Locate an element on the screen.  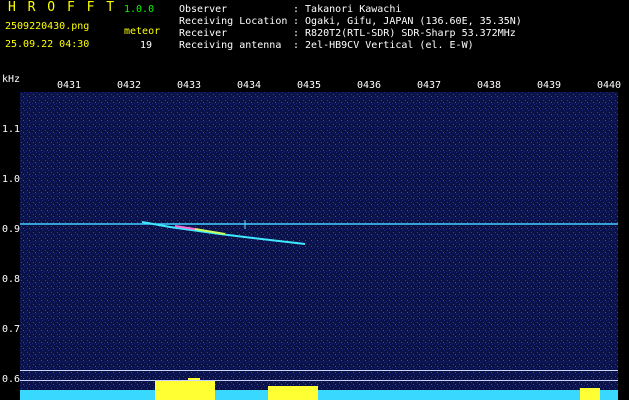
y-tick-label: 1.1 is located at coordinates (11, 129).